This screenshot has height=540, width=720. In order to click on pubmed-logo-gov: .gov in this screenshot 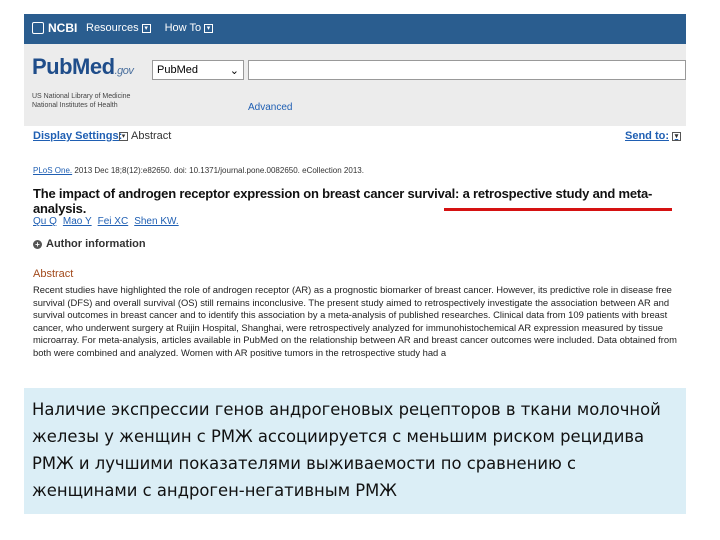, I will do `click(124, 71)`.